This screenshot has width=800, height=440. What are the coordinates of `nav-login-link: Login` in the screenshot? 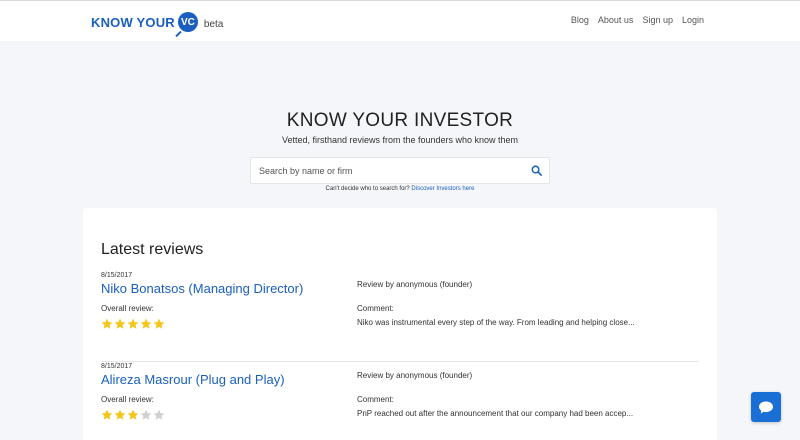 It's located at (693, 20).